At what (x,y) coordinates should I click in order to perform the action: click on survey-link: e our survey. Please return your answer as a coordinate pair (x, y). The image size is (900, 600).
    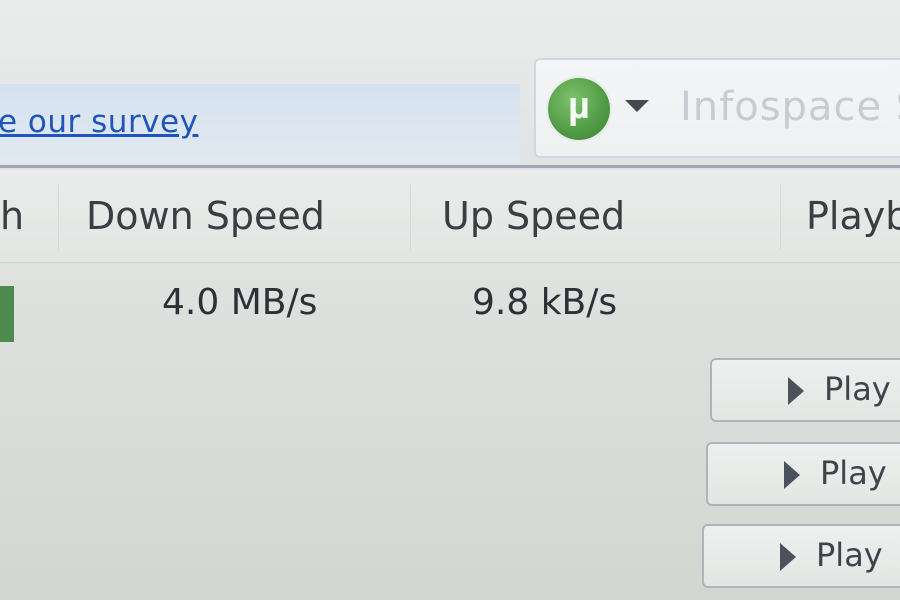
    Looking at the image, I should click on (99, 122).